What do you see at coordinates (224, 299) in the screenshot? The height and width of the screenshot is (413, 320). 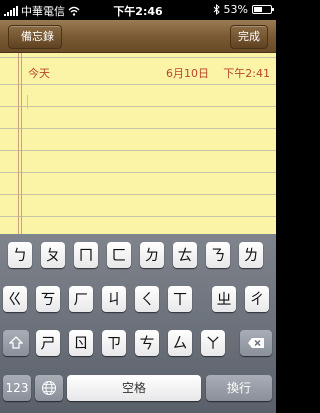 I see `key-row2: ㄓ` at bounding box center [224, 299].